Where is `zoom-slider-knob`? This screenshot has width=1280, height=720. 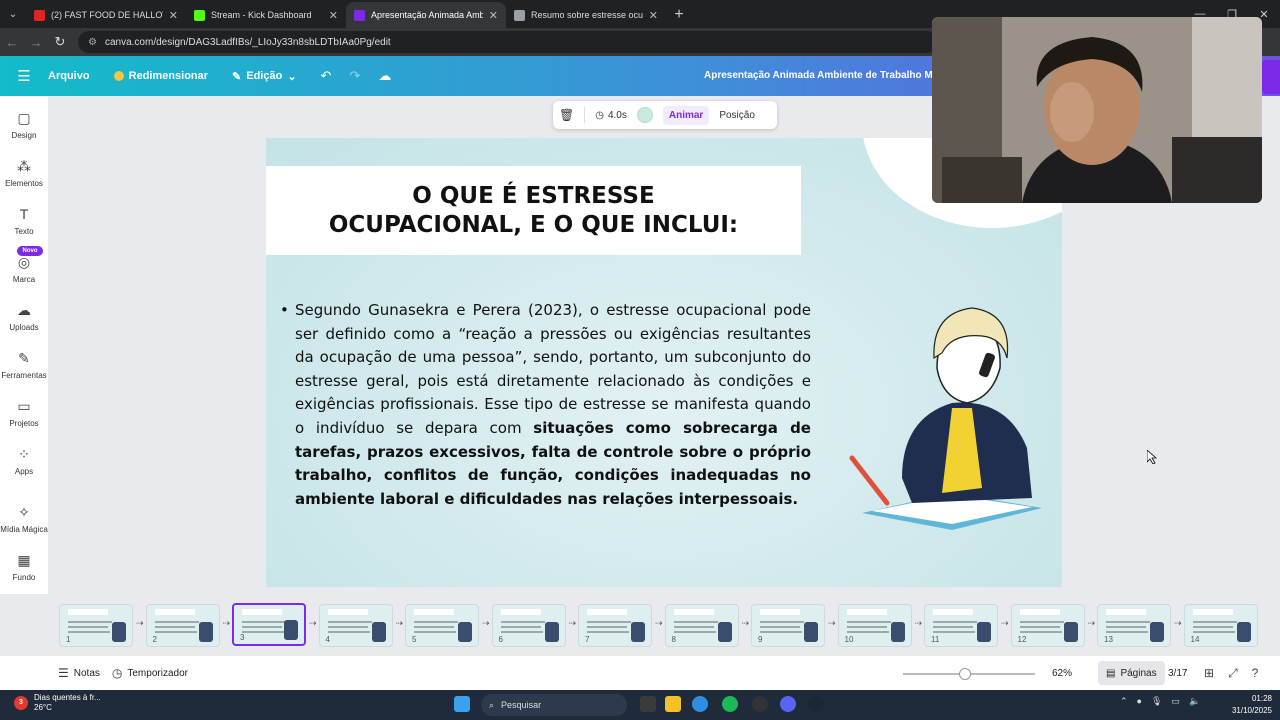
zoom-slider-knob is located at coordinates (965, 674).